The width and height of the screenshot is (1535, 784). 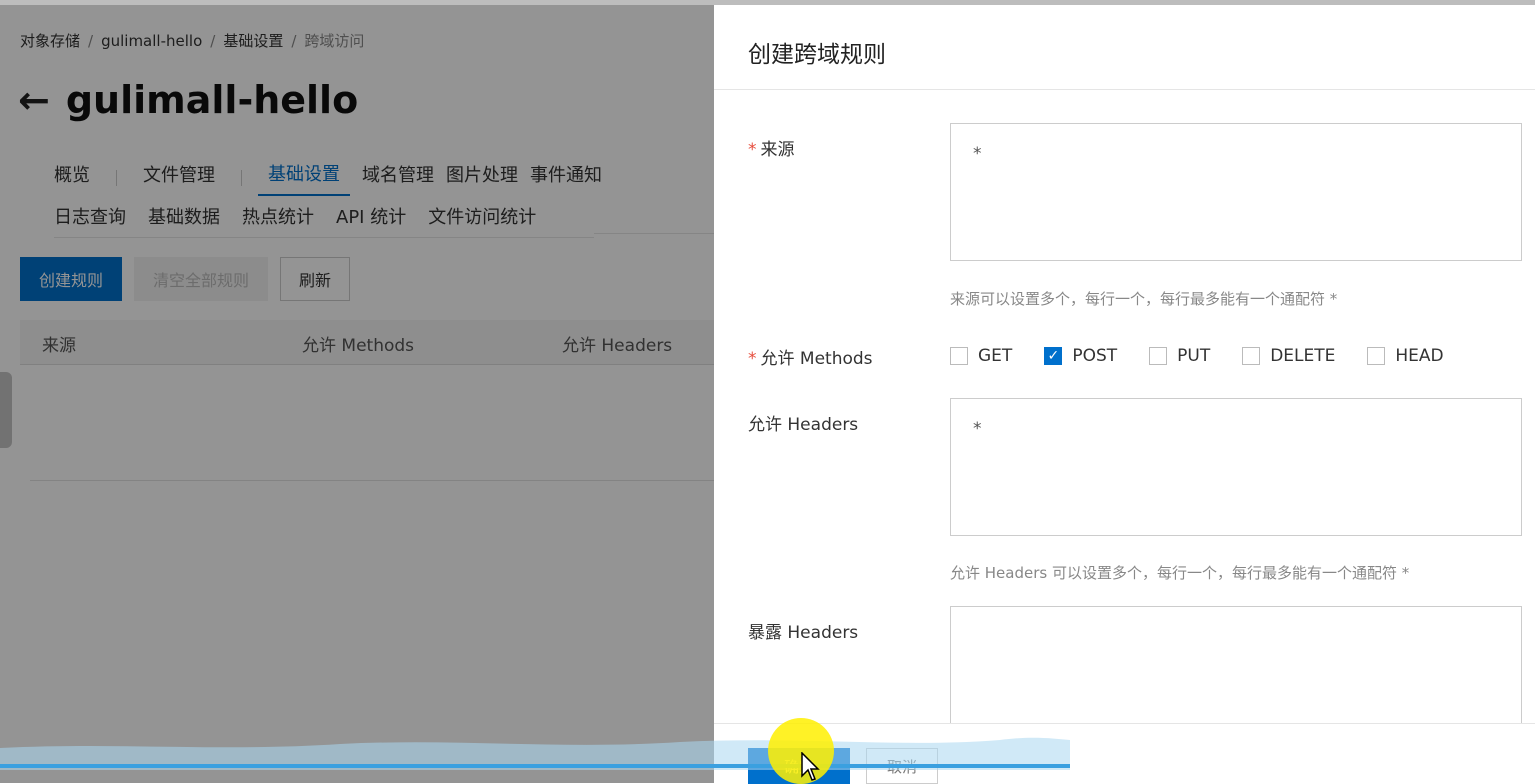 What do you see at coordinates (1236, 666) in the screenshot?
I see `expose-headers-textarea` at bounding box center [1236, 666].